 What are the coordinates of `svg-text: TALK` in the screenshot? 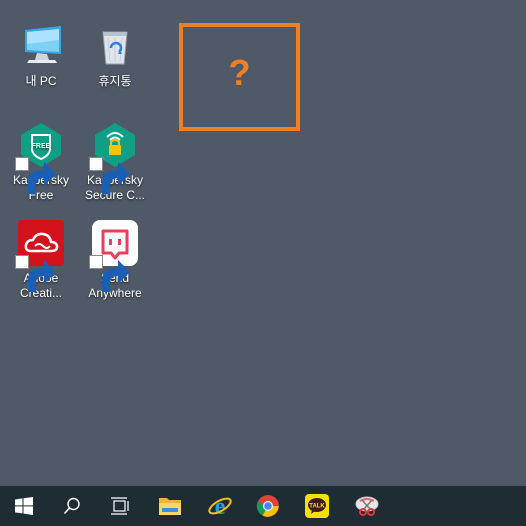 It's located at (317, 507).